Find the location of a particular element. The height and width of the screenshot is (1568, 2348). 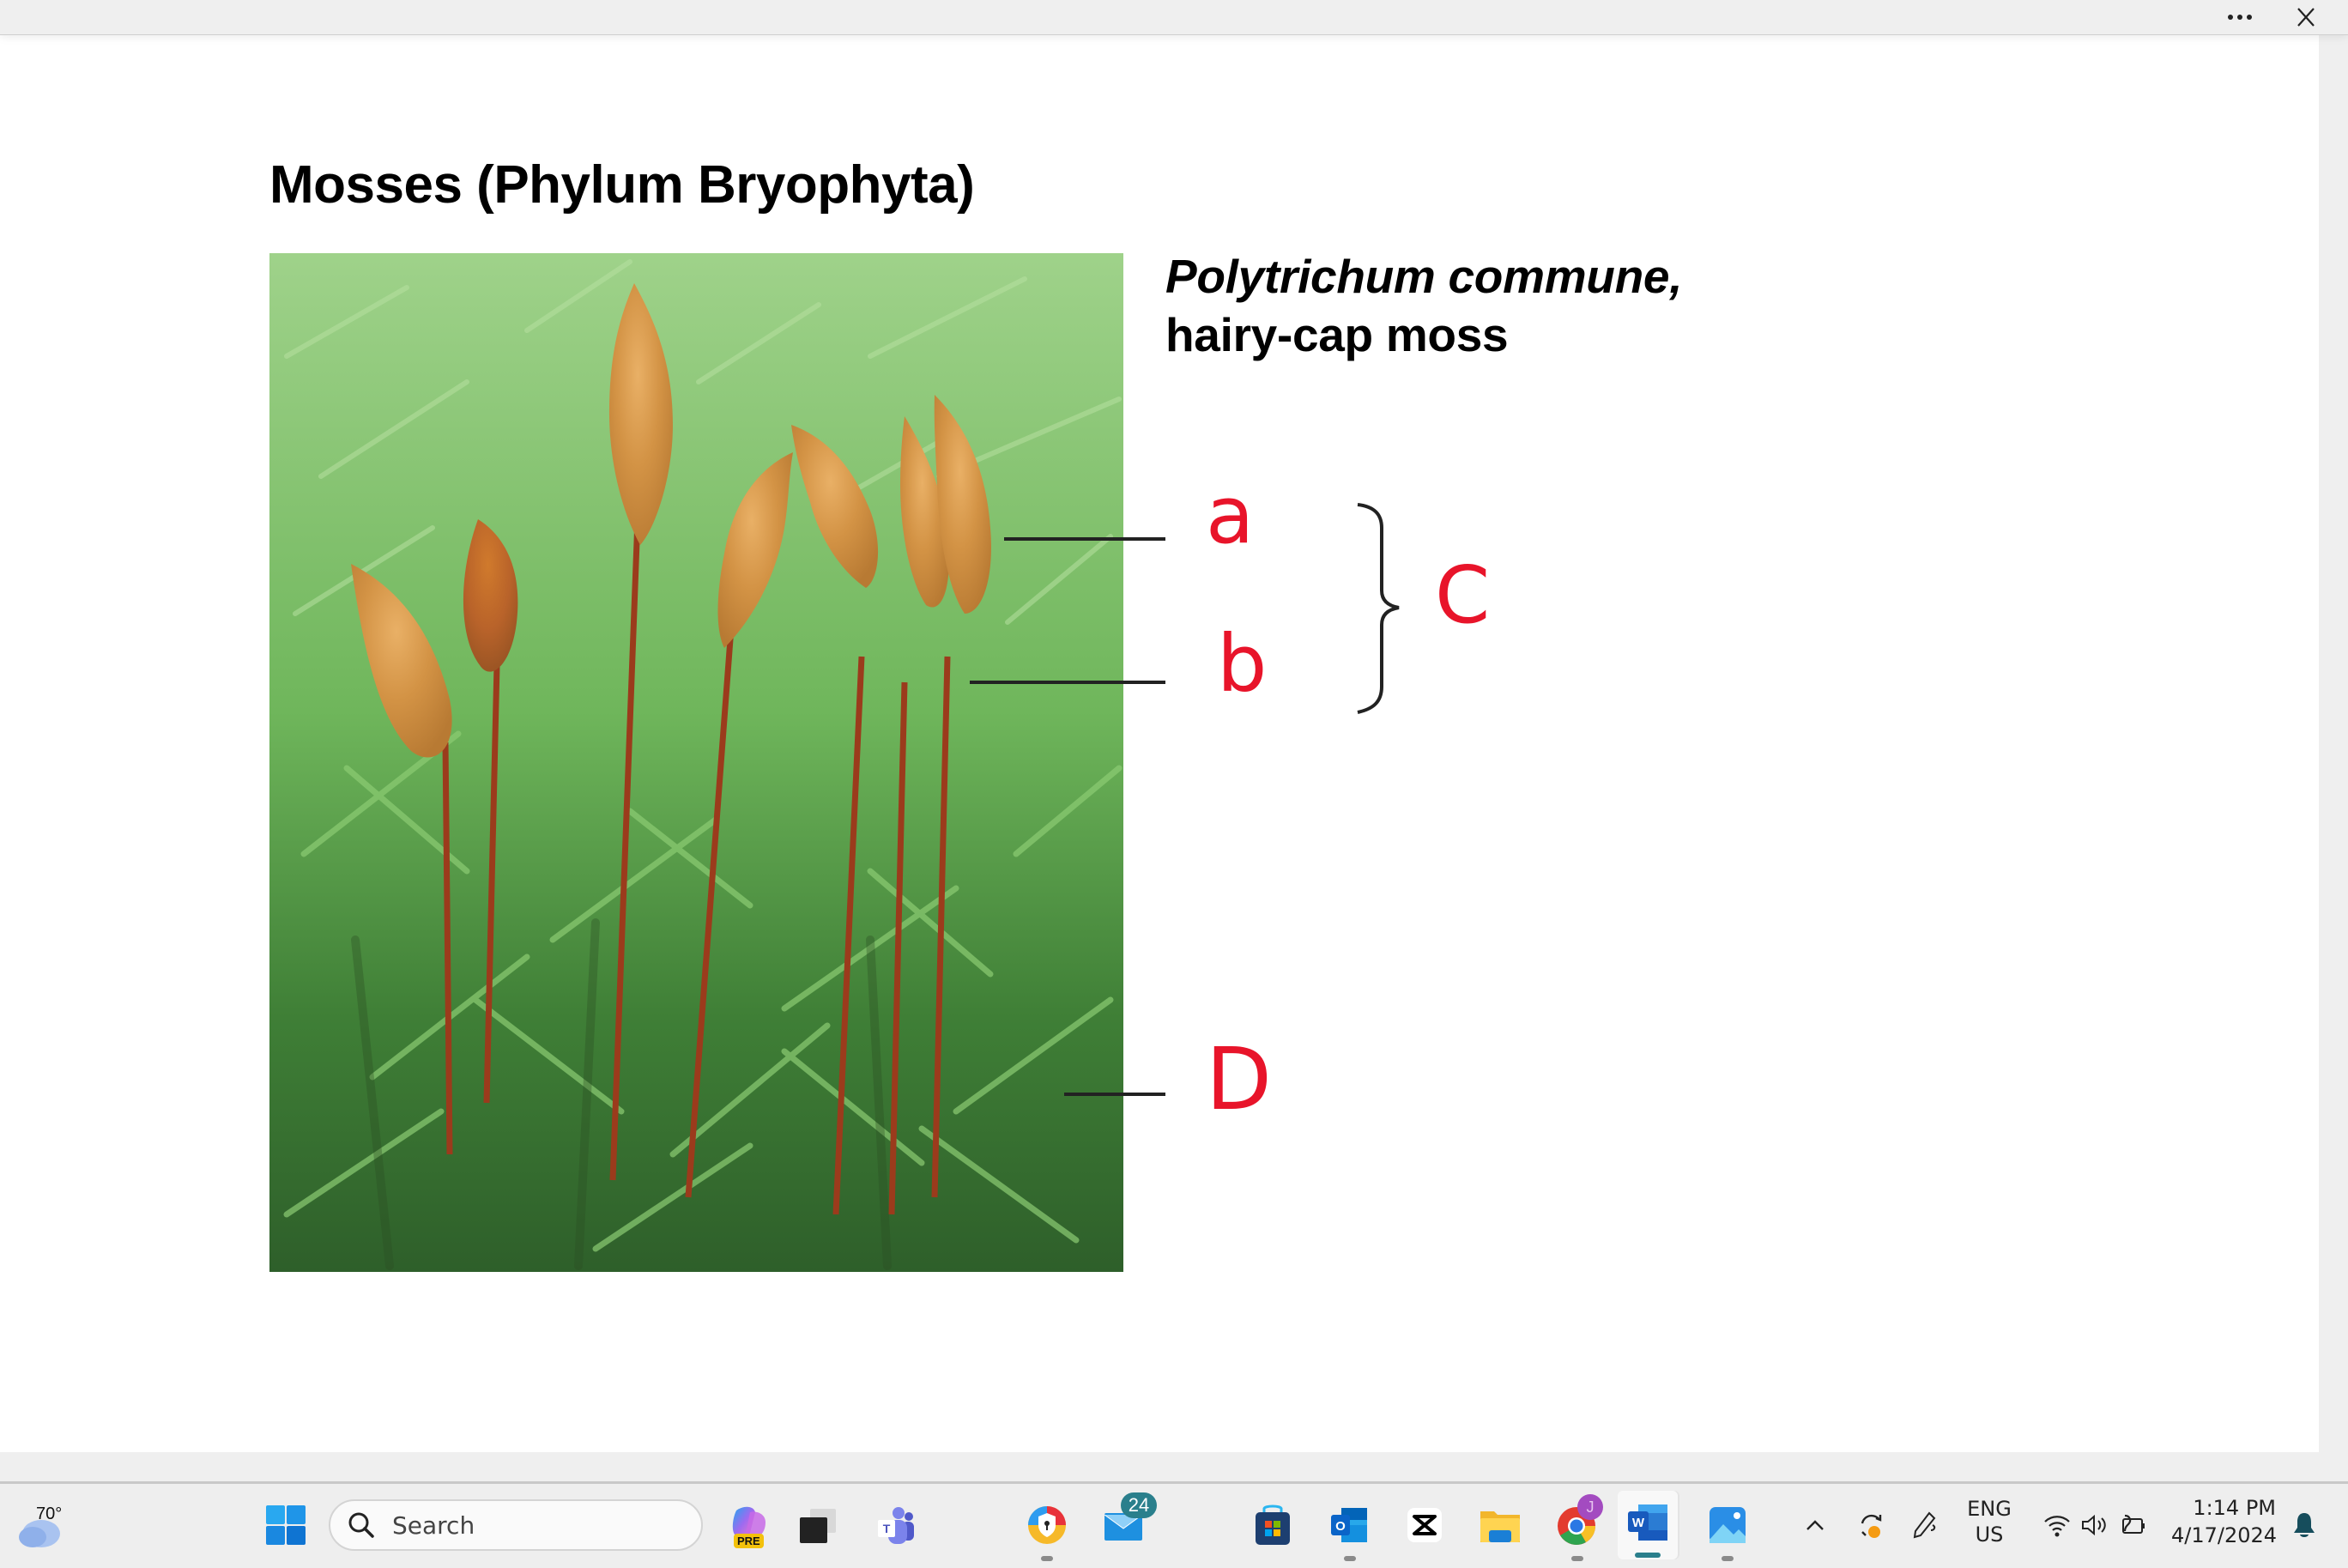

annotation-label-d: D is located at coordinates (1239, 1079).